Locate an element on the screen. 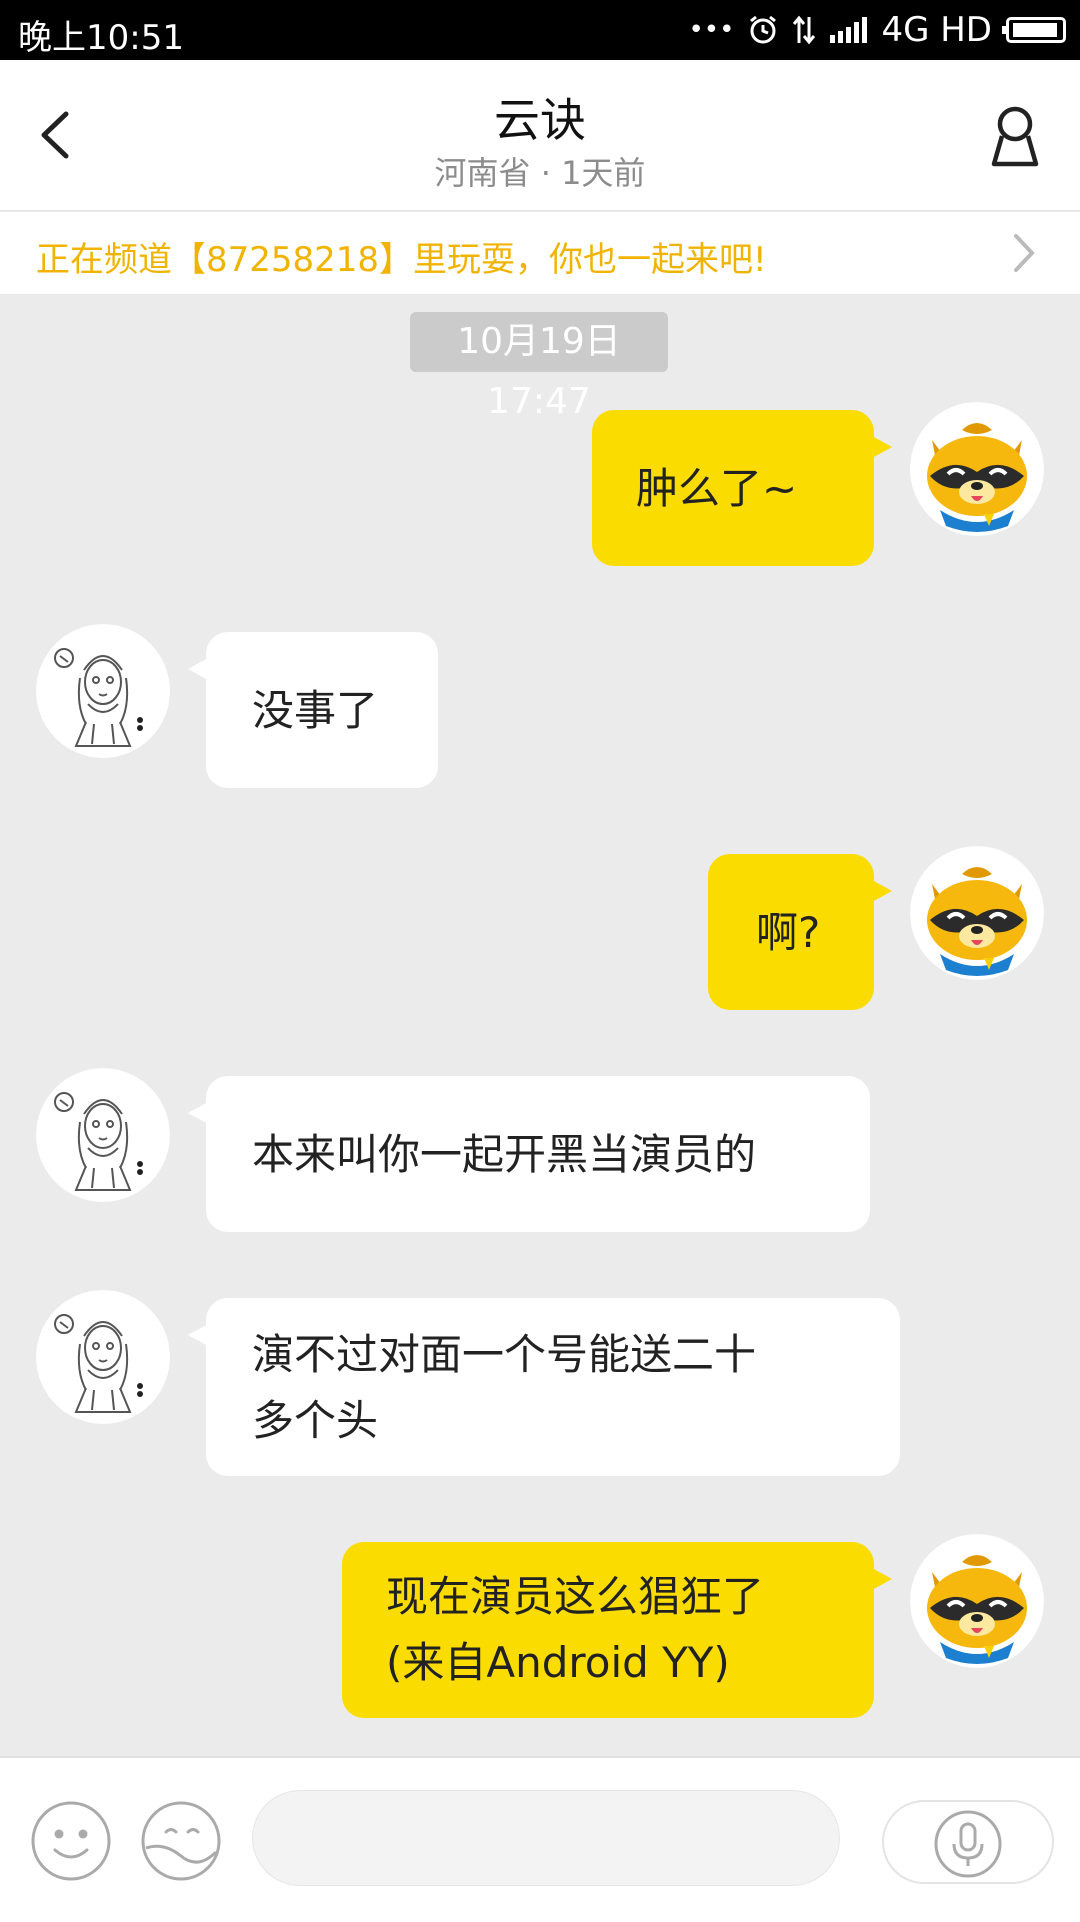  chat-header: 云诀 河南省 · 1天前 is located at coordinates (540, 135).